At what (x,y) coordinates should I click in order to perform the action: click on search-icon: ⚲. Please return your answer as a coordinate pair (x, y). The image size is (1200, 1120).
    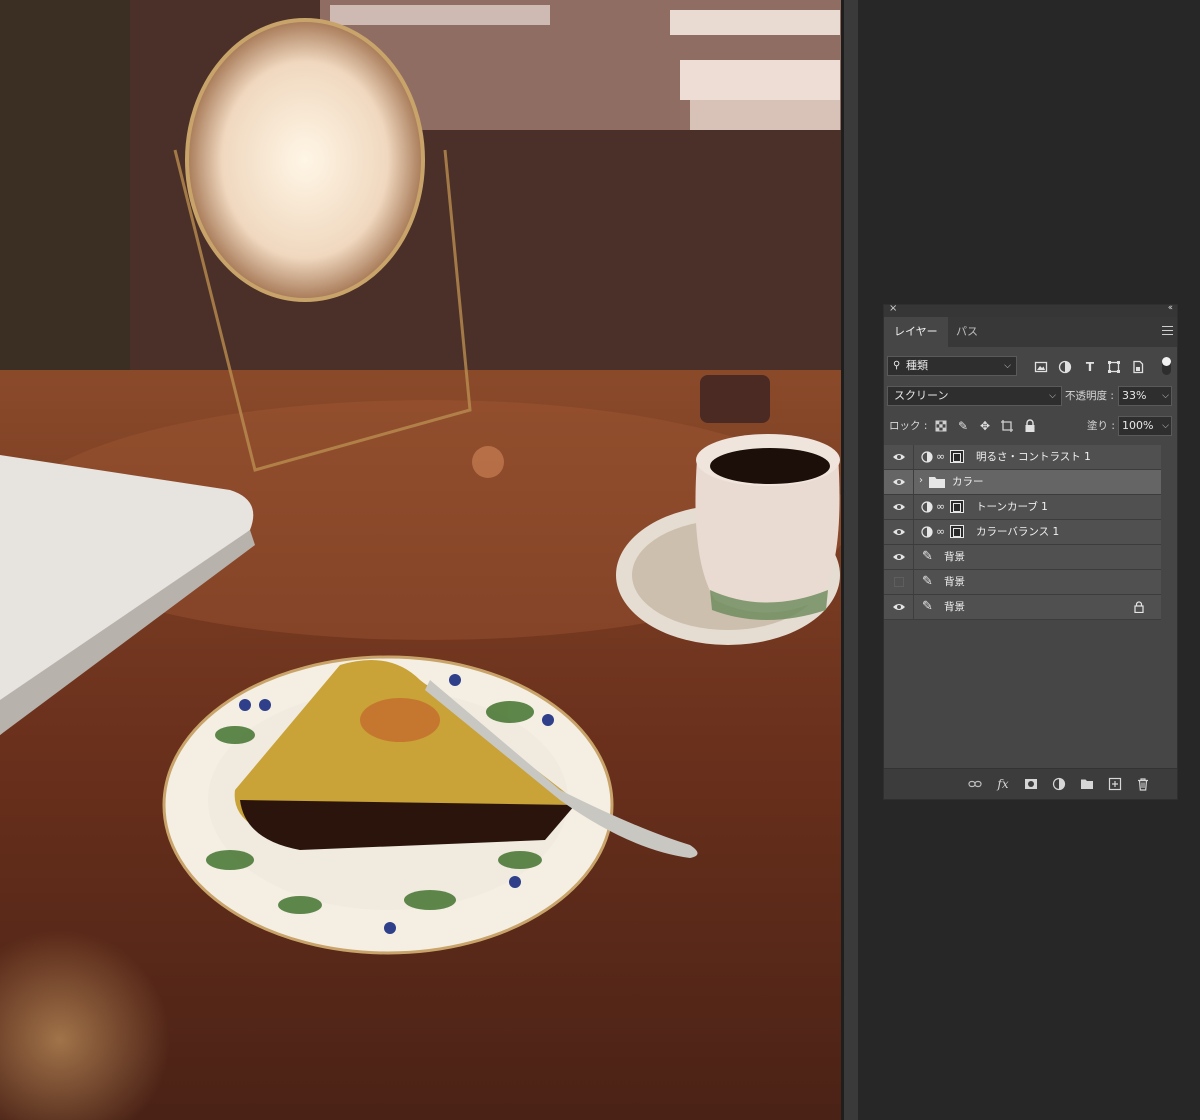
    Looking at the image, I should click on (897, 365).